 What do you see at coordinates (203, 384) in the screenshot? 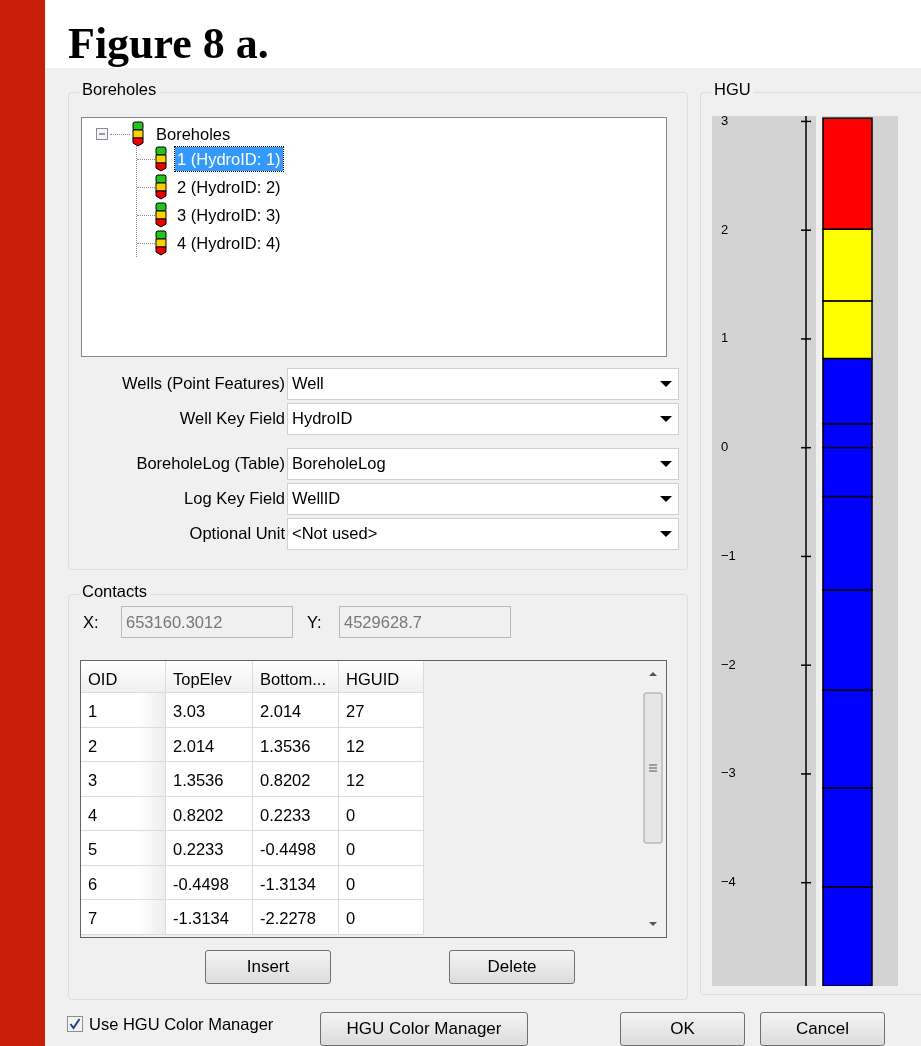
I see `field-label: Wells (Point Features)` at bounding box center [203, 384].